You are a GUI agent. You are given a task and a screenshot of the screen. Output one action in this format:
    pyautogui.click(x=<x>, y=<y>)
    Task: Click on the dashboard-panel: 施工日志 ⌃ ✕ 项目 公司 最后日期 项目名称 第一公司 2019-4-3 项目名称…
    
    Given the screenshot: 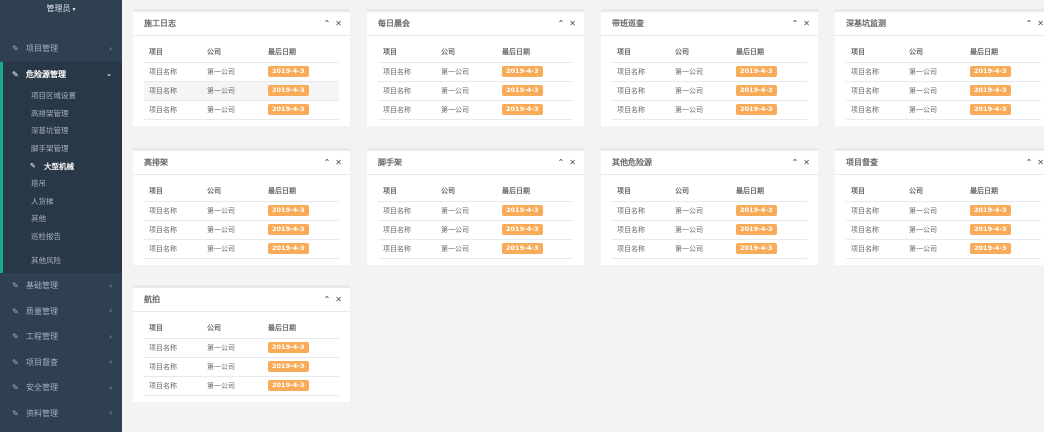 What is the action you would take?
    pyautogui.click(x=241, y=67)
    